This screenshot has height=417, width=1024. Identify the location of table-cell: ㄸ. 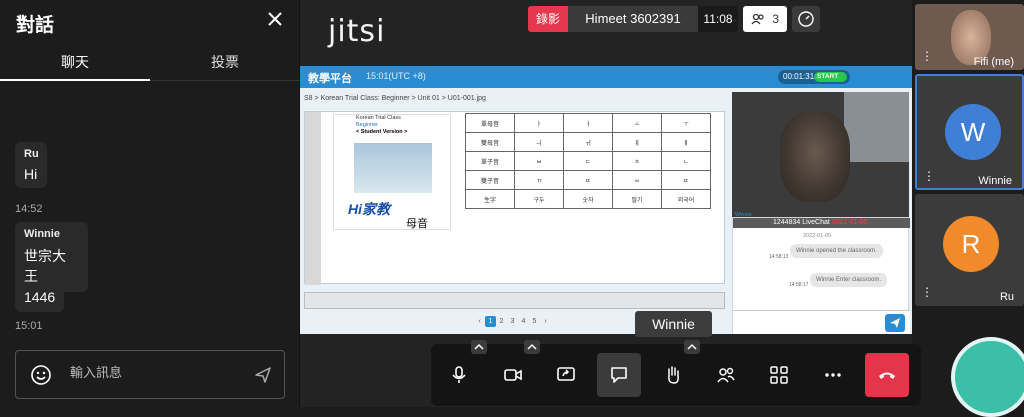
(588, 180).